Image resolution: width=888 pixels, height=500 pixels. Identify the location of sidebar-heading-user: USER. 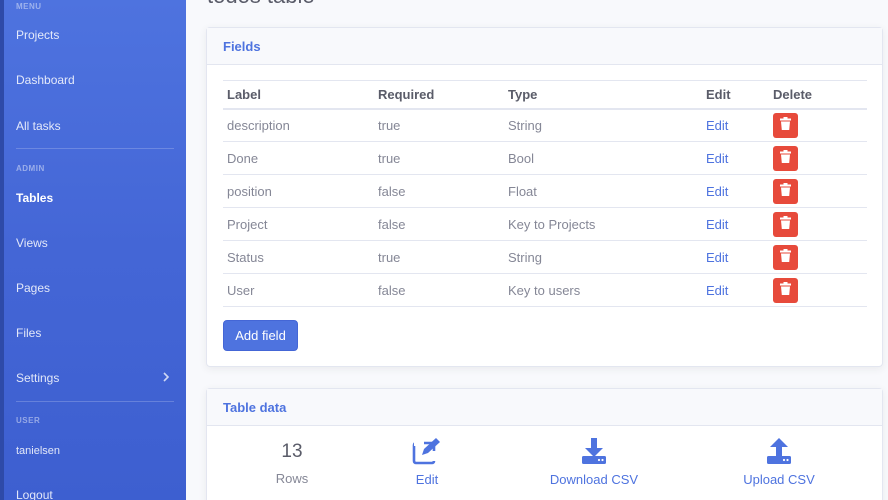
(28, 420).